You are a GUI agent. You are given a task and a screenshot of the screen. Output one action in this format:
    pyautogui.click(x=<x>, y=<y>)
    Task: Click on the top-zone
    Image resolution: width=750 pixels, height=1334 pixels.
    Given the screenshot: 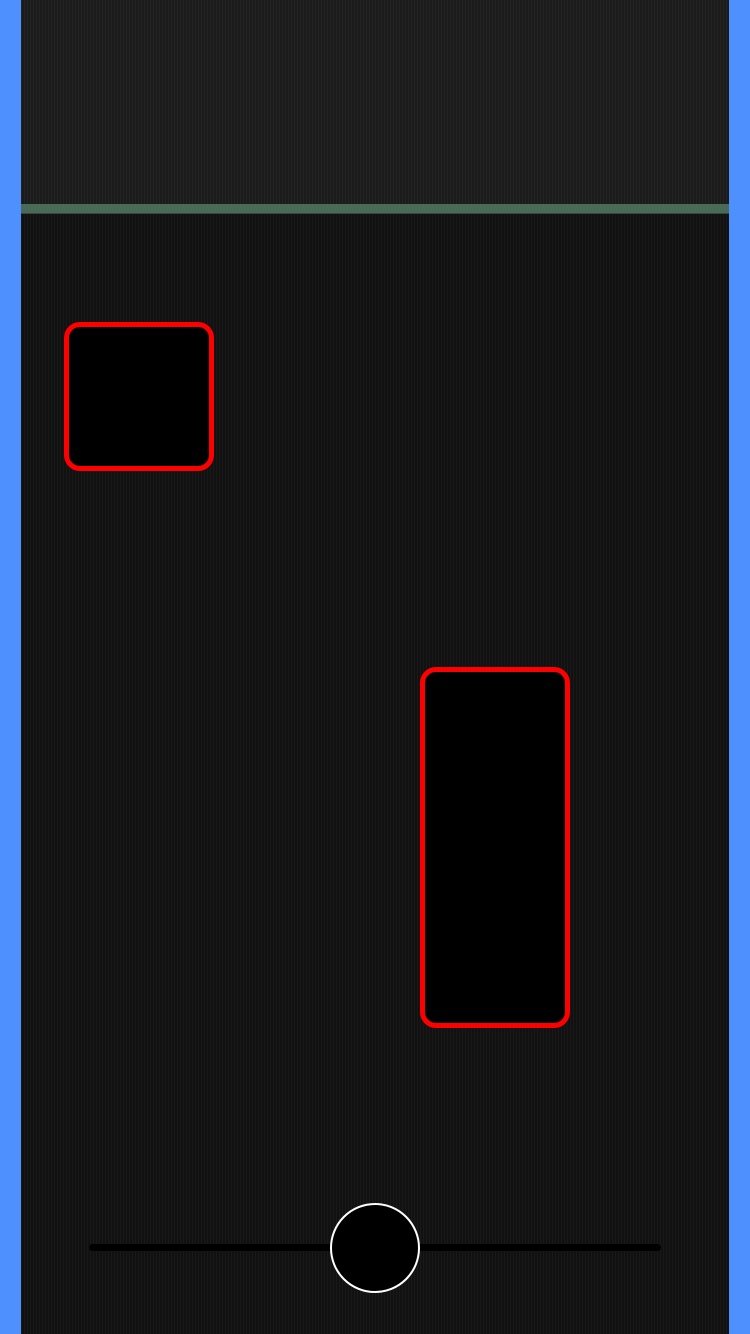 What is the action you would take?
    pyautogui.click(x=375, y=102)
    